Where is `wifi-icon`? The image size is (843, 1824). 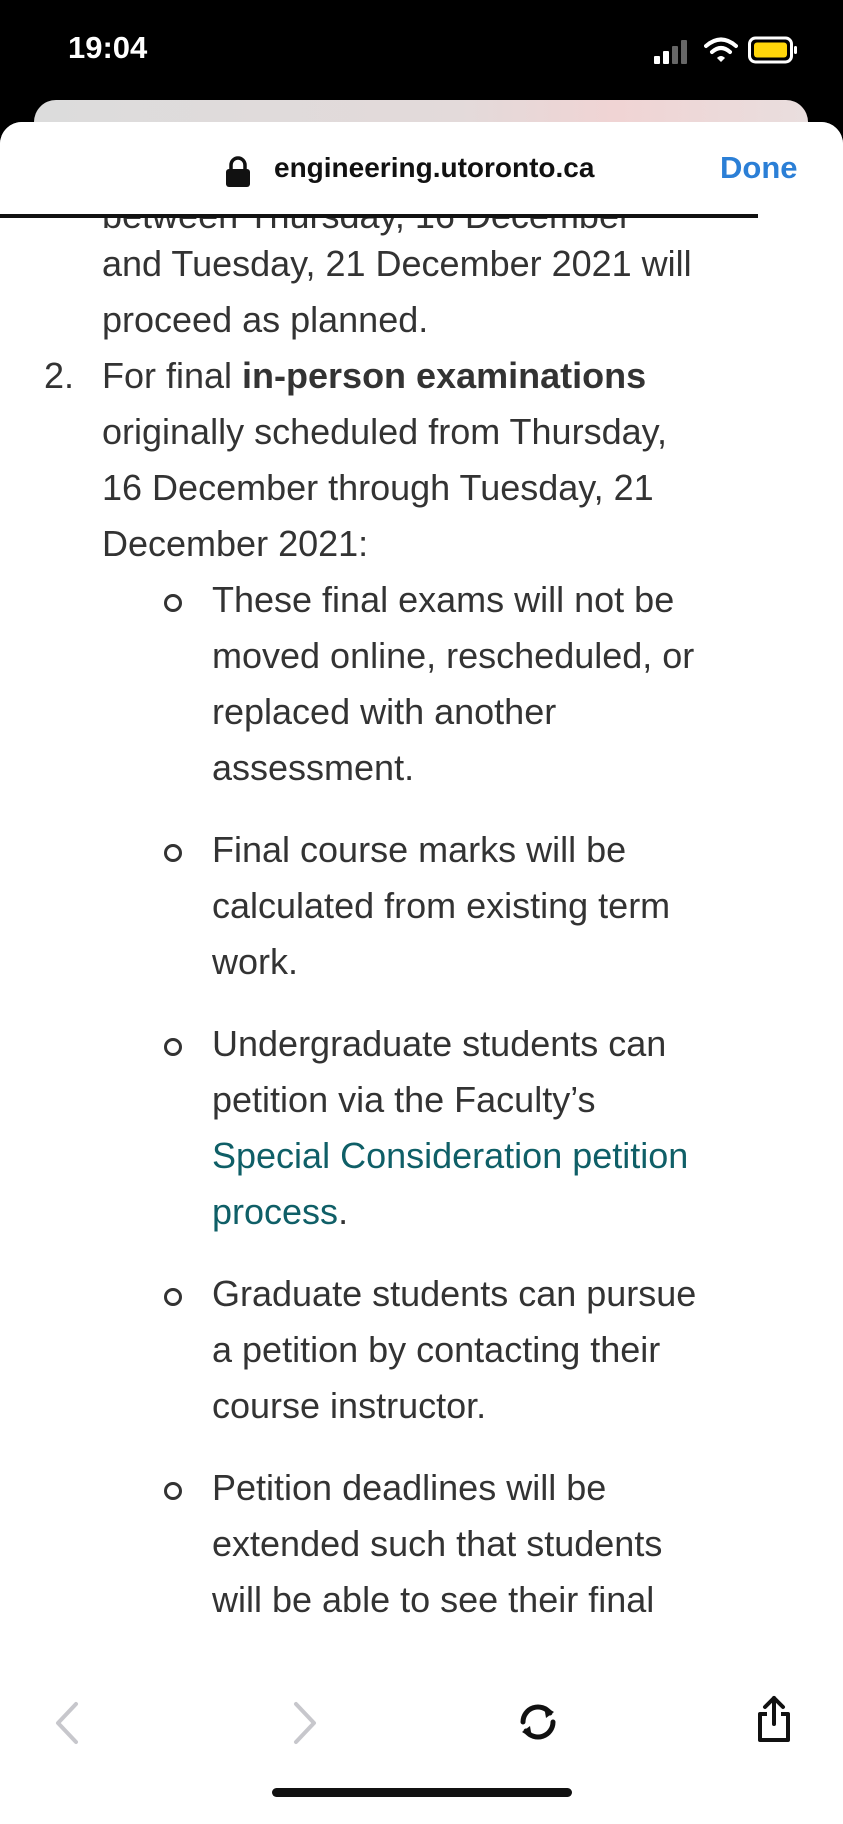
wifi-icon is located at coordinates (721, 49).